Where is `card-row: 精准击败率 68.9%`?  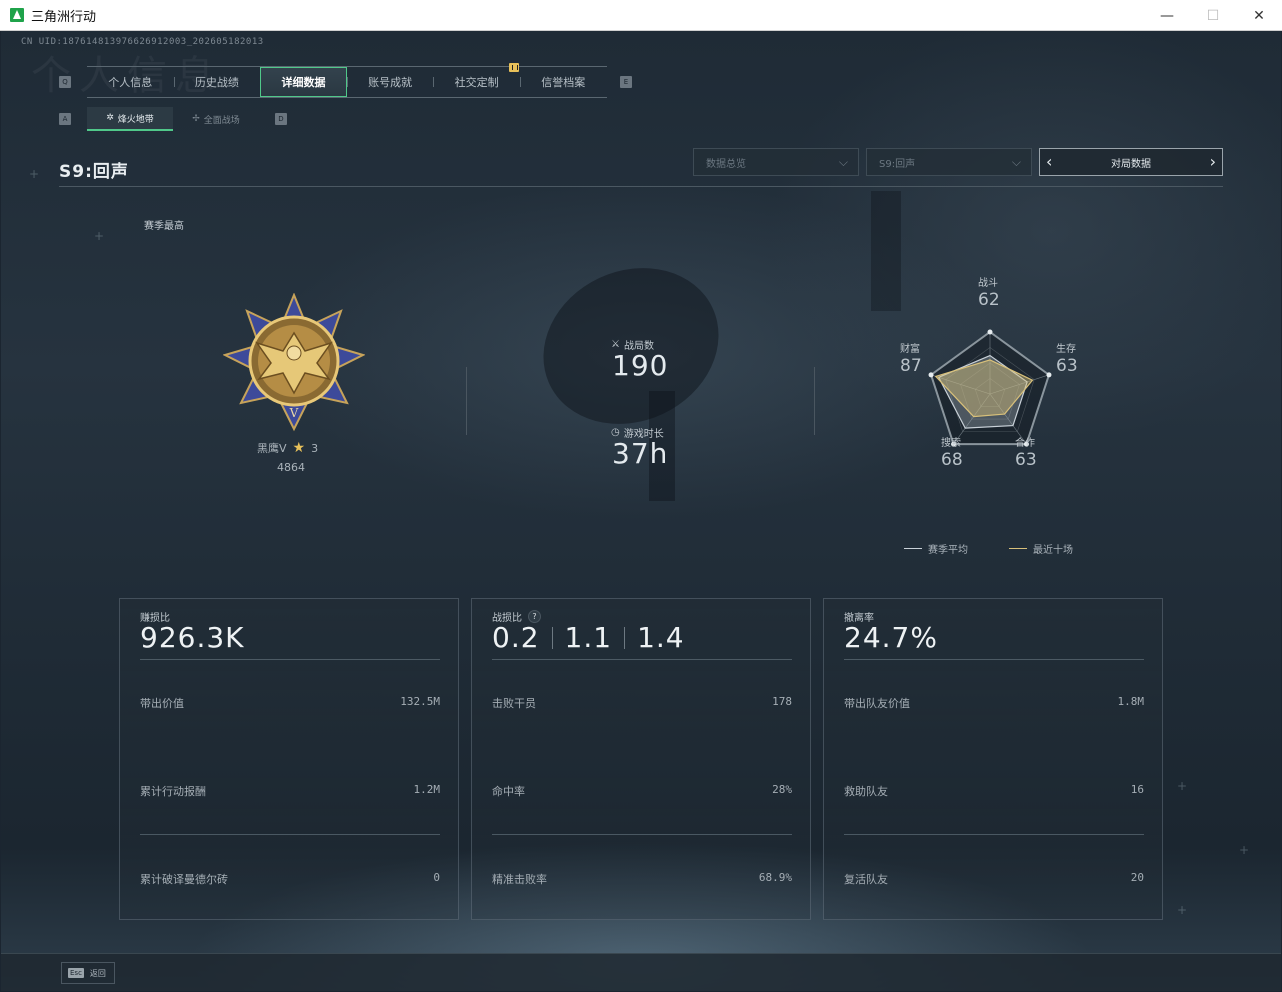 card-row: 精准击败率 68.9% is located at coordinates (642, 879).